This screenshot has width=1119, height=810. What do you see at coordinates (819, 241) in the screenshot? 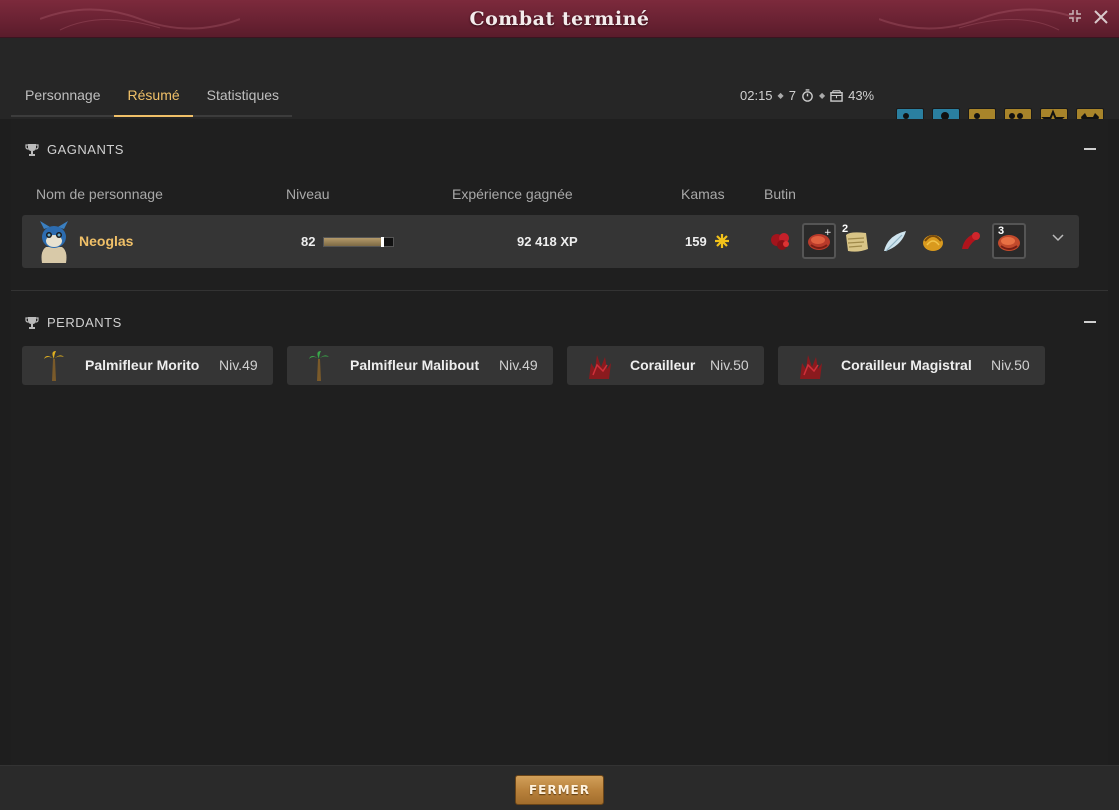
I see `meat-icon: +` at bounding box center [819, 241].